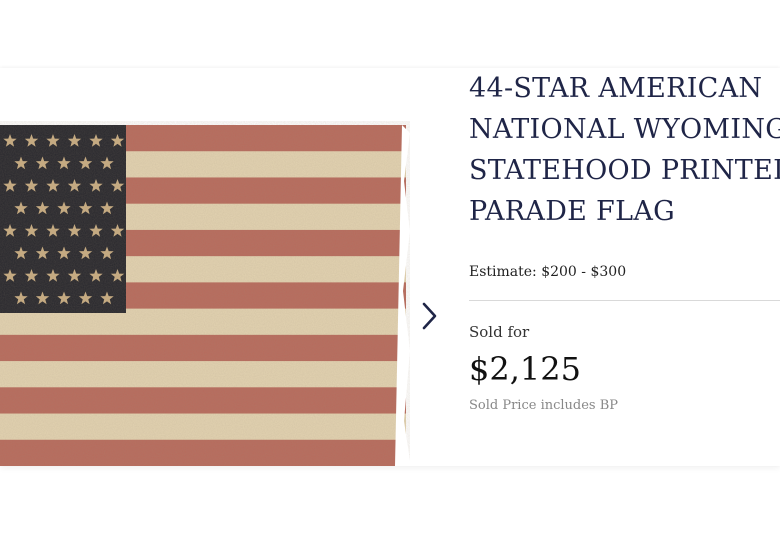  What do you see at coordinates (544, 405) in the screenshot?
I see `sold-price-note: Sold Price includes BP` at bounding box center [544, 405].